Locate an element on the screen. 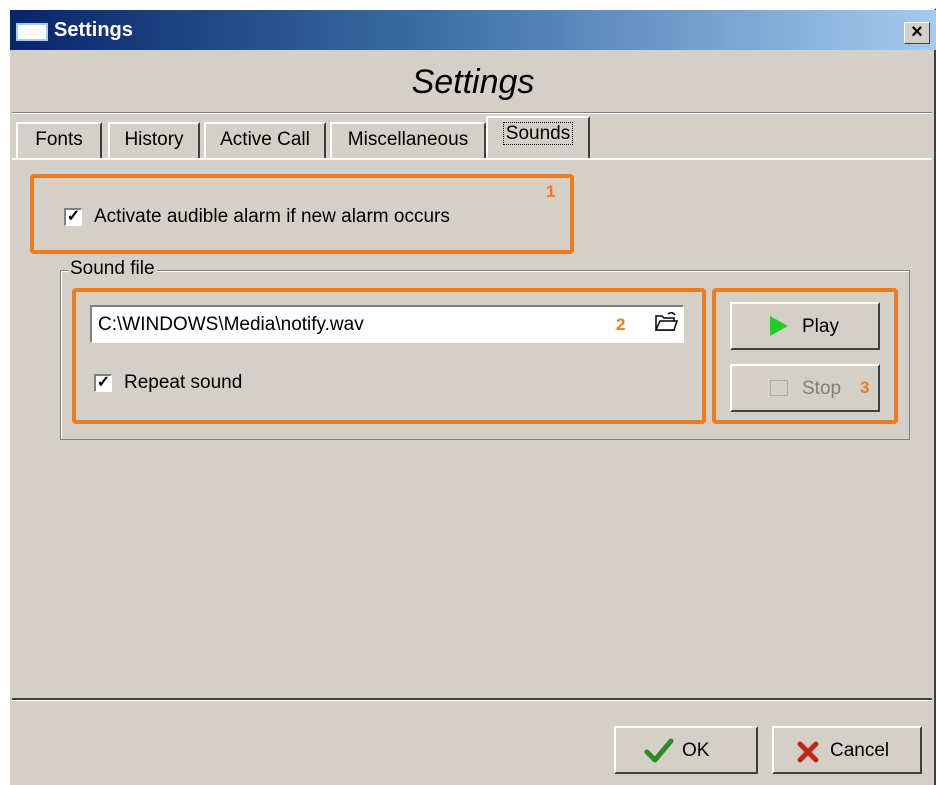  stop-icon is located at coordinates (779, 388).